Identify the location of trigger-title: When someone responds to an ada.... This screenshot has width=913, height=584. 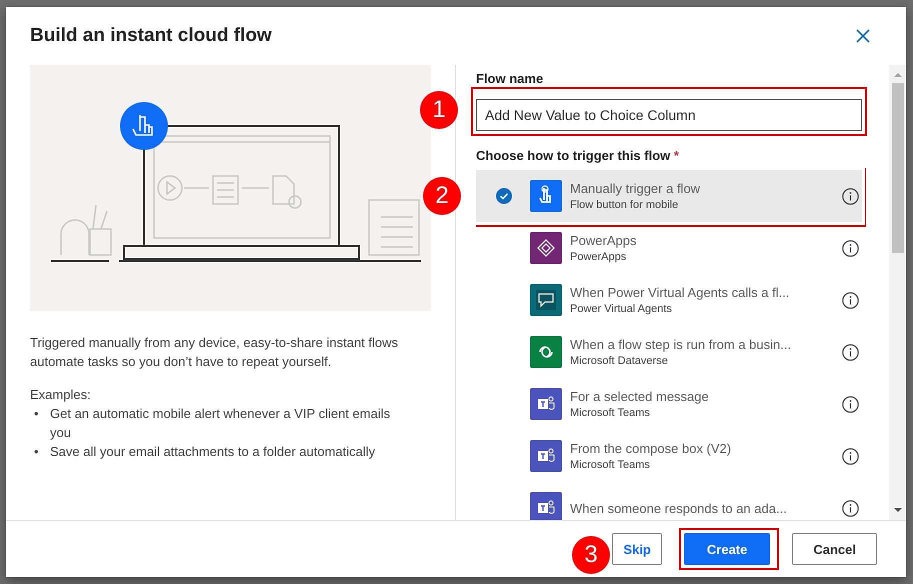
(679, 508).